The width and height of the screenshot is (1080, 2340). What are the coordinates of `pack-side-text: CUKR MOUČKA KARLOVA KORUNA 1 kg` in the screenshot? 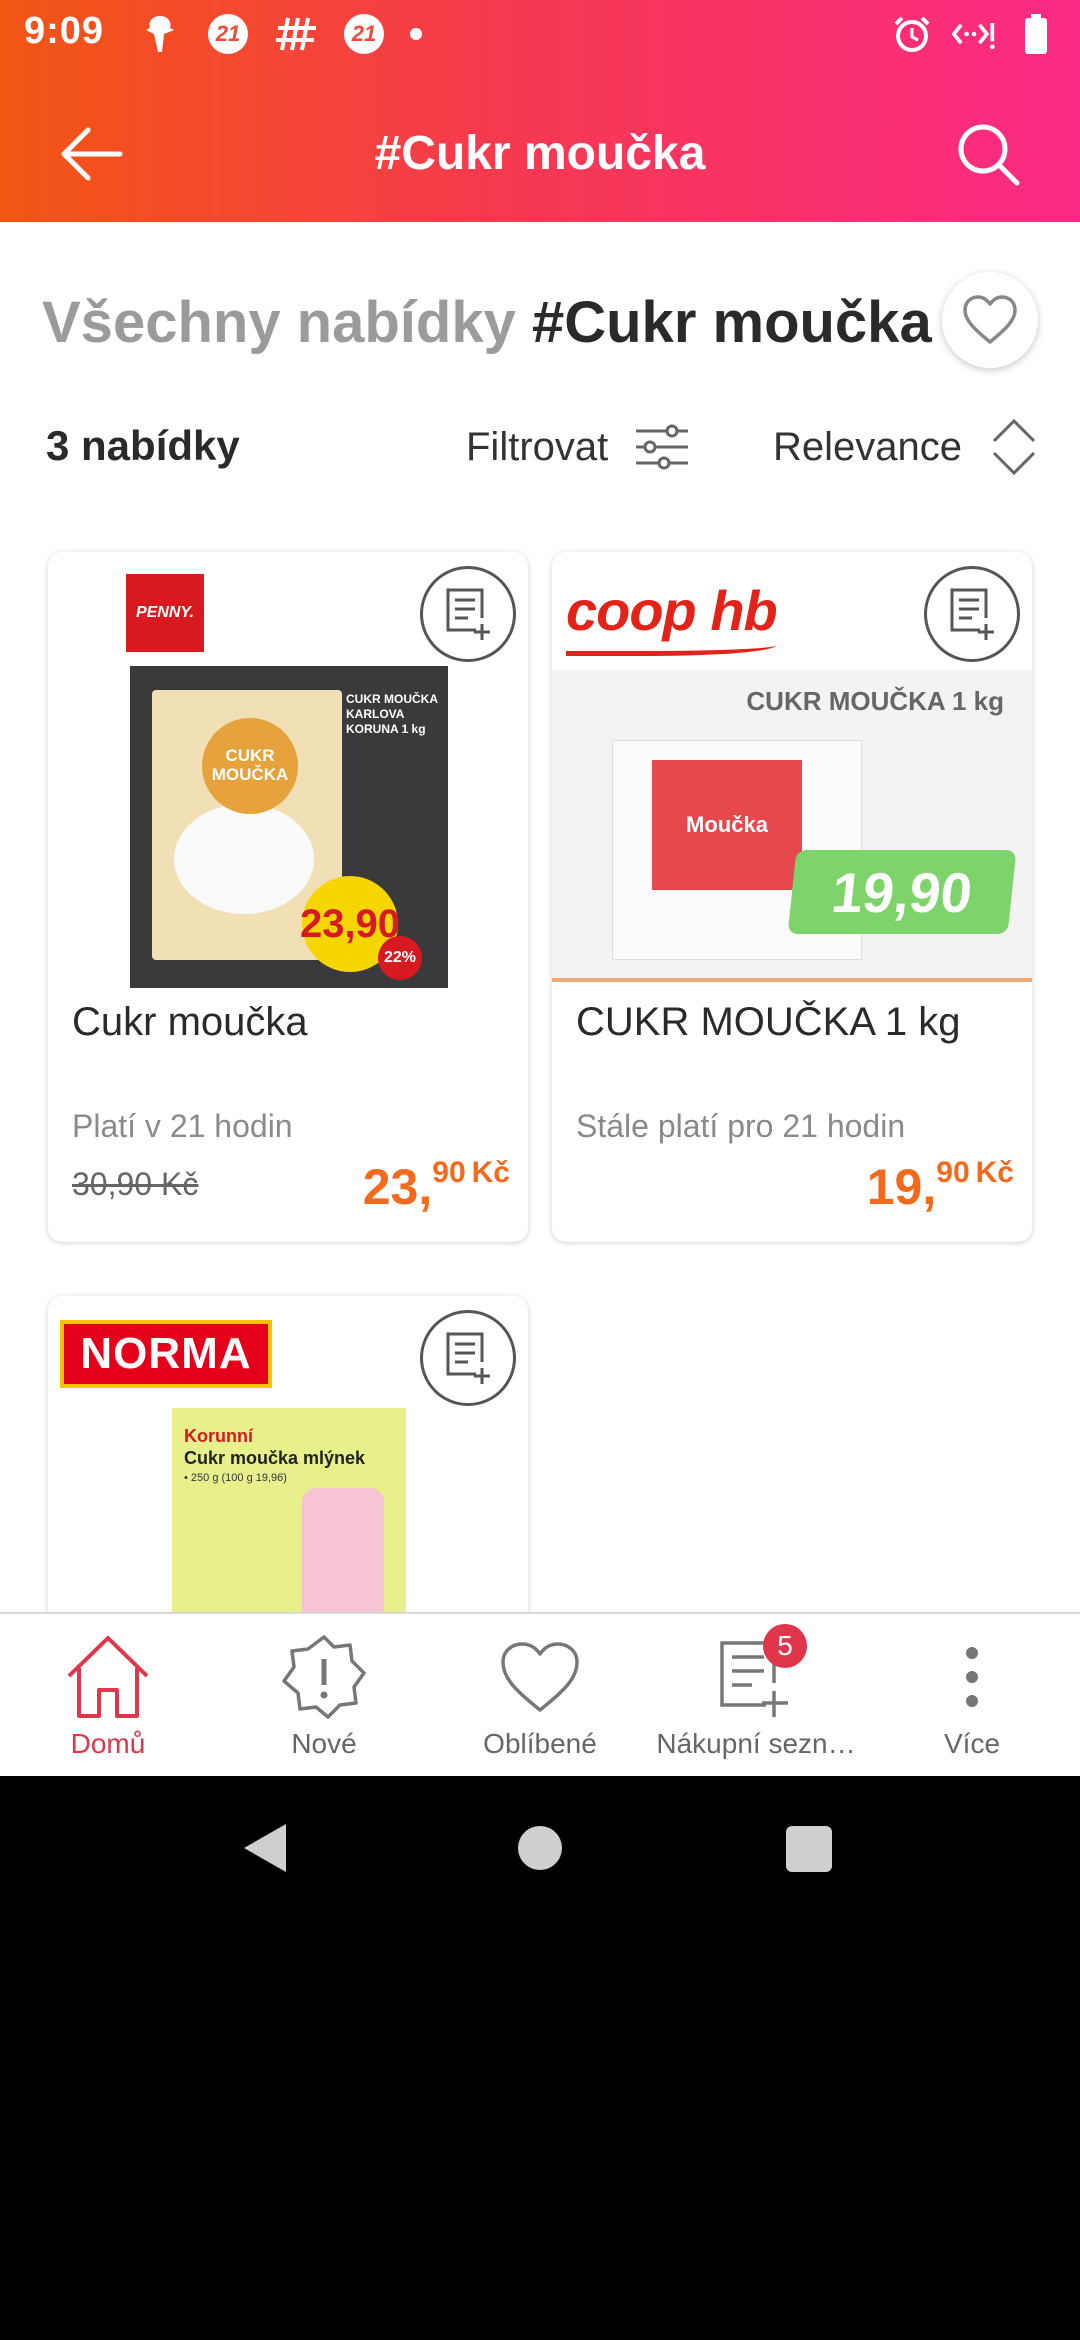 It's located at (392, 714).